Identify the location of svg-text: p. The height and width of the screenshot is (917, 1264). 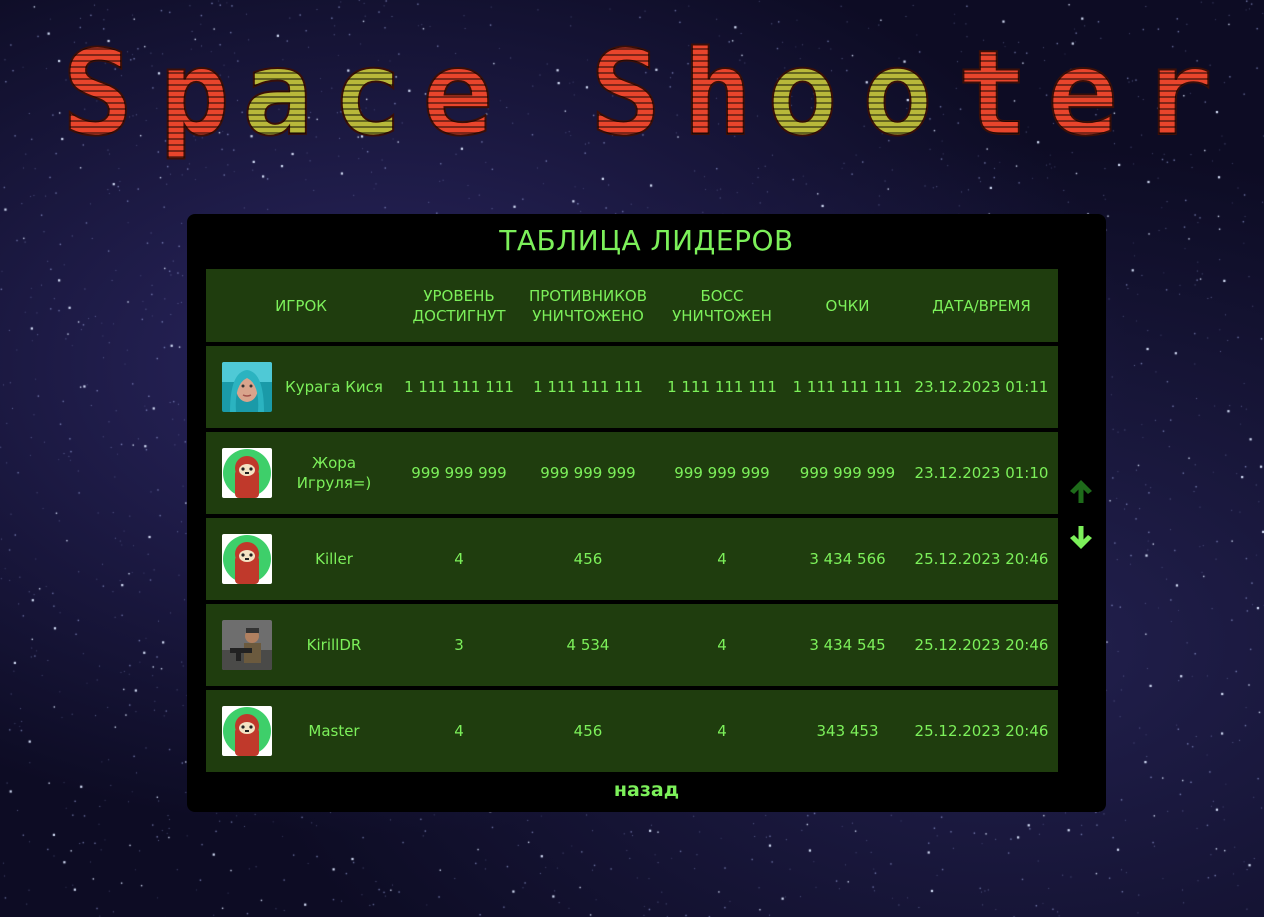
(194, 96).